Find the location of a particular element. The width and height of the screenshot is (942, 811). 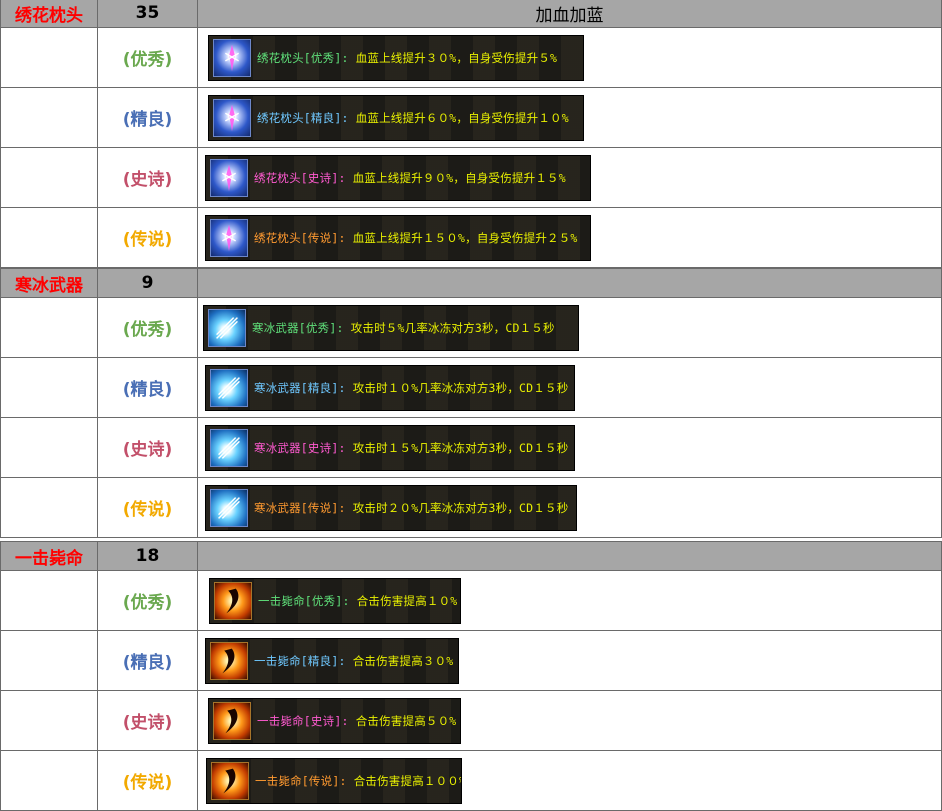

item-tooltip-screenshot: 绣花枕头[优秀]: 血蓝上线提升３０%，自身受伤提升５% is located at coordinates (396, 57).